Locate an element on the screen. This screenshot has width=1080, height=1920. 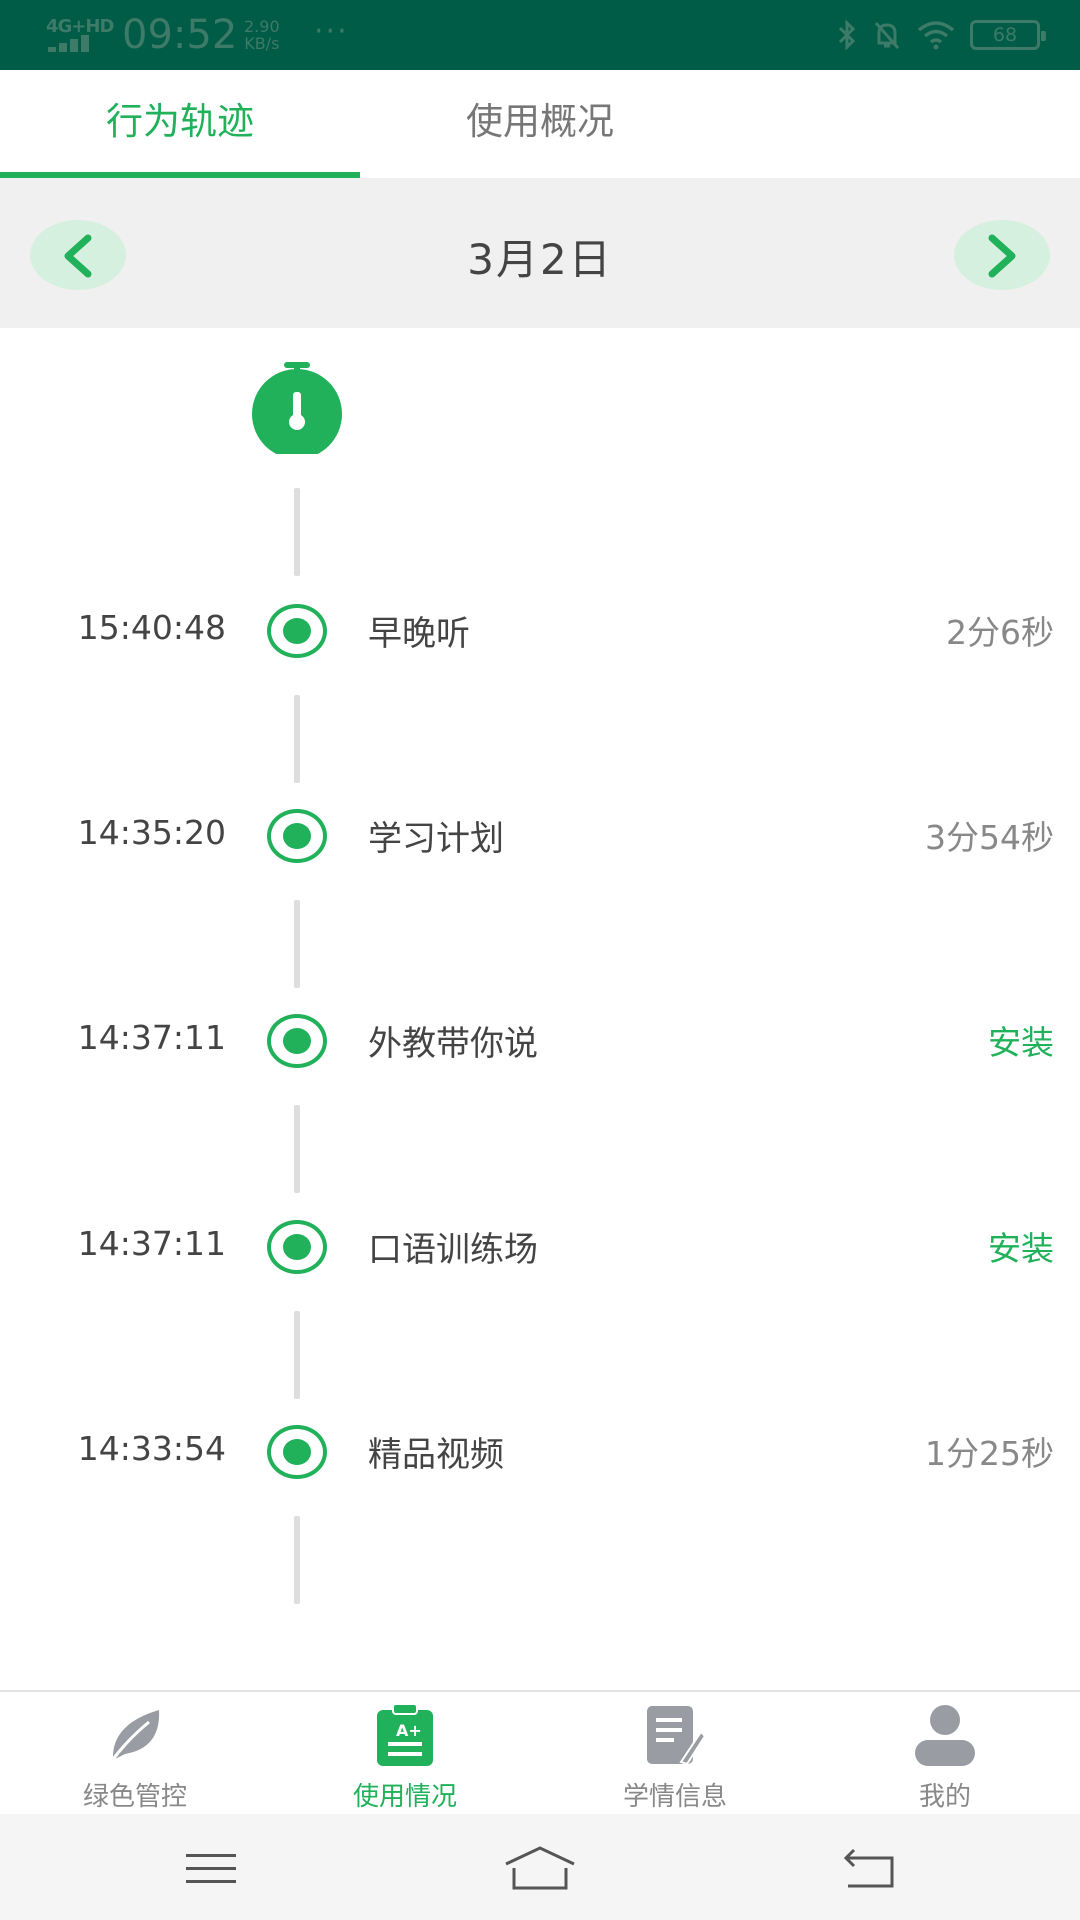
network-speed: 2.90 KB/s is located at coordinates (262, 35).